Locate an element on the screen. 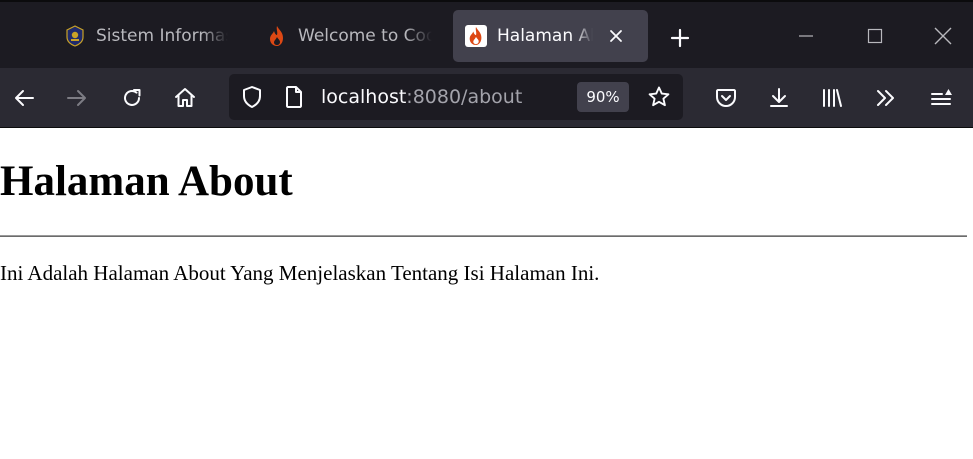  library-button is located at coordinates (832, 98).